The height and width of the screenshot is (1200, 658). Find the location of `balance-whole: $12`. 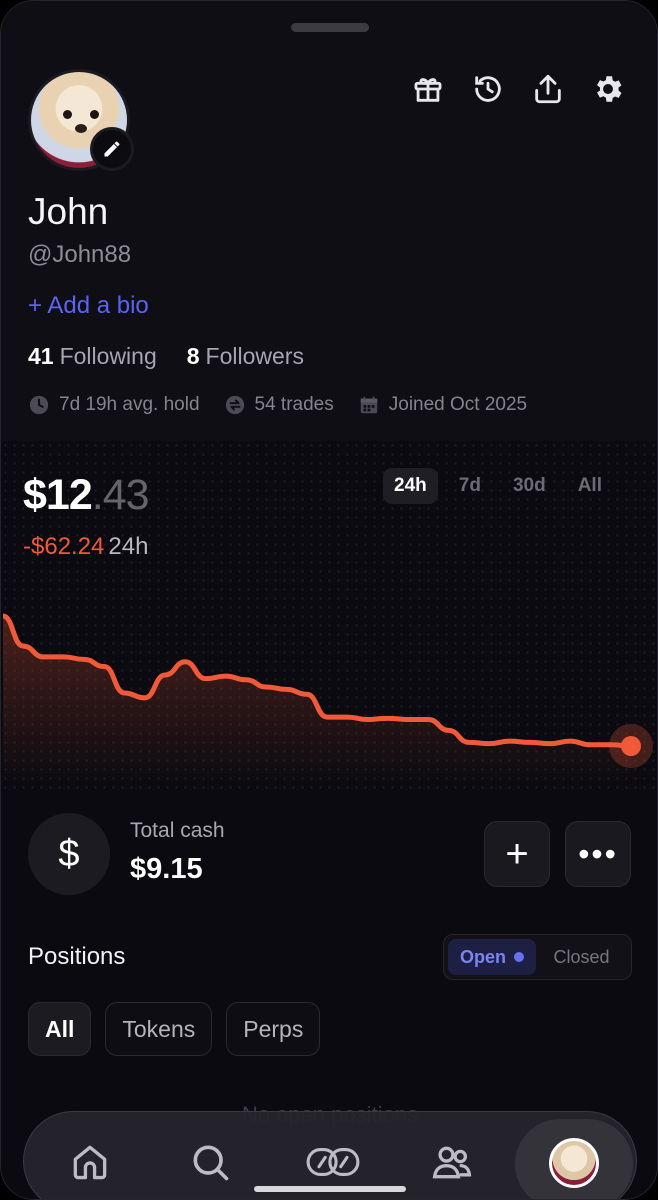

balance-whole: $12 is located at coordinates (58, 495).